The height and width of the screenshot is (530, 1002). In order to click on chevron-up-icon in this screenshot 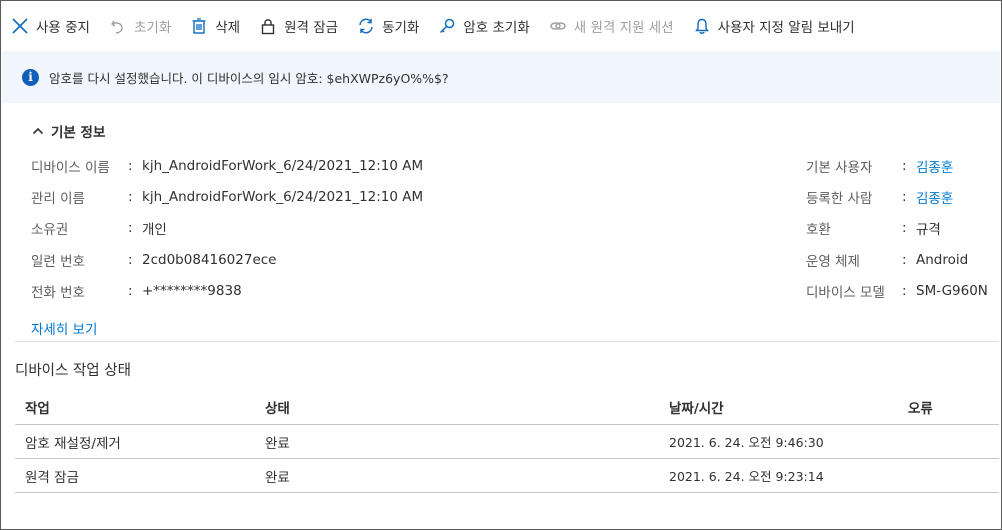, I will do `click(38, 131)`.